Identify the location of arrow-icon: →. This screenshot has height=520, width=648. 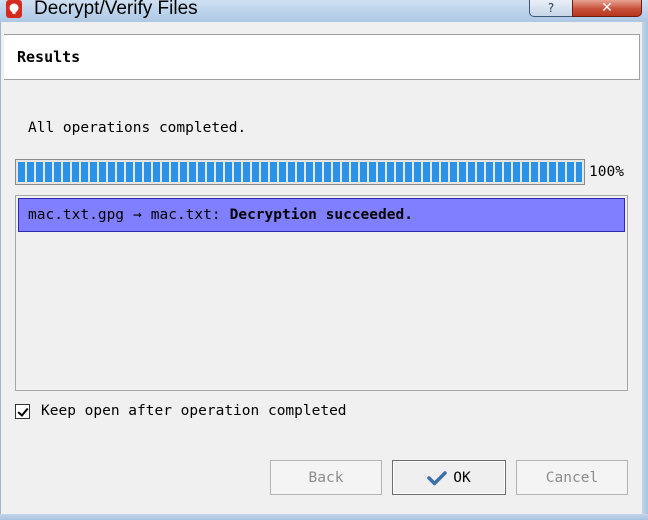
(137, 215).